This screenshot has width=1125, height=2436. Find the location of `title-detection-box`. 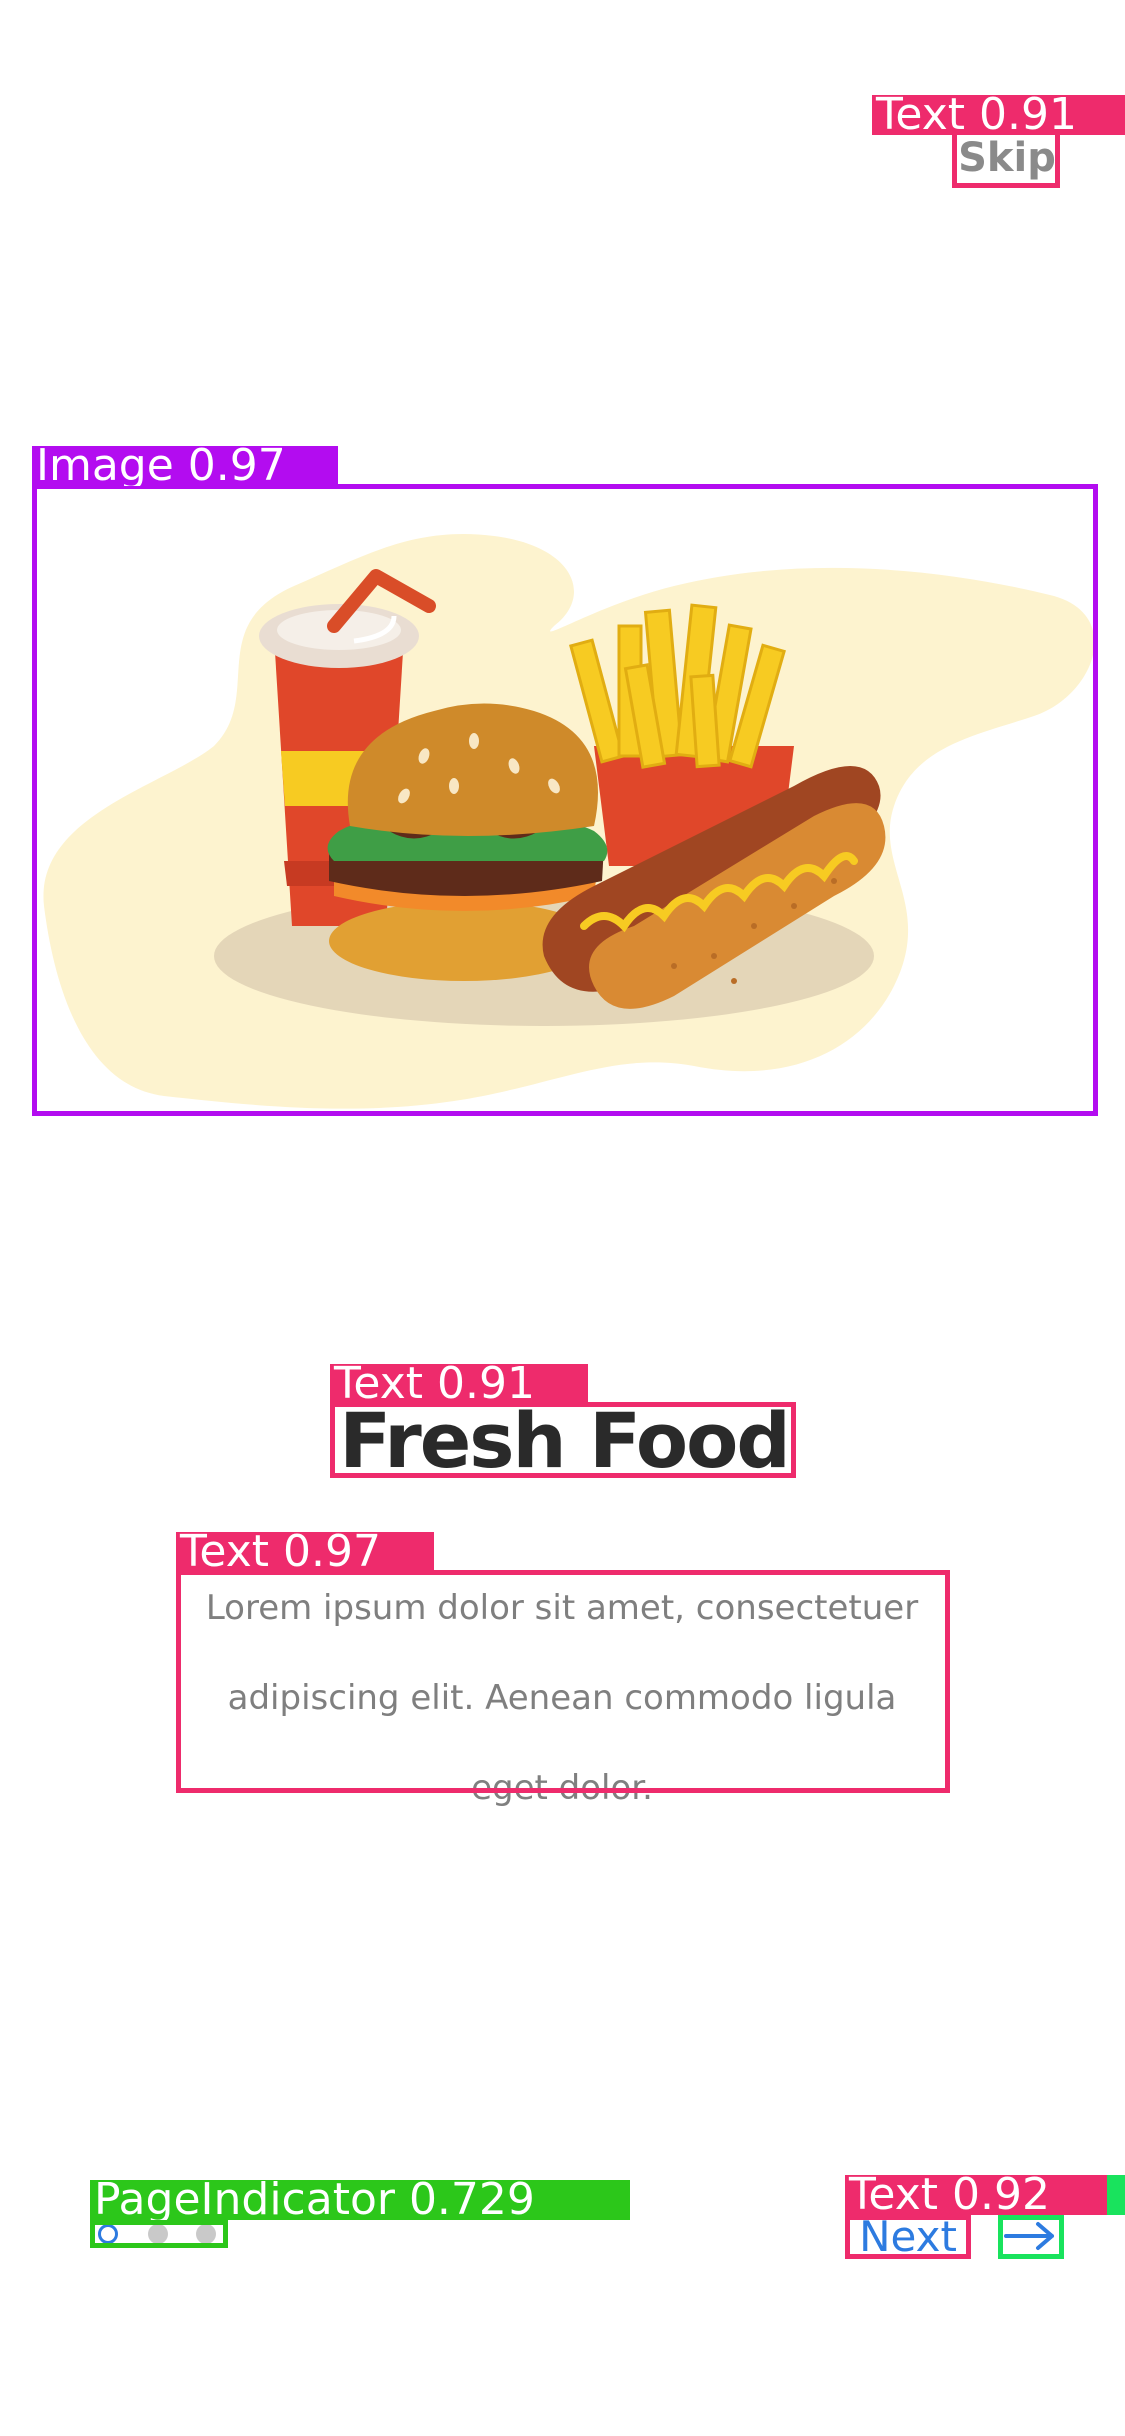

title-detection-box is located at coordinates (563, 1440).